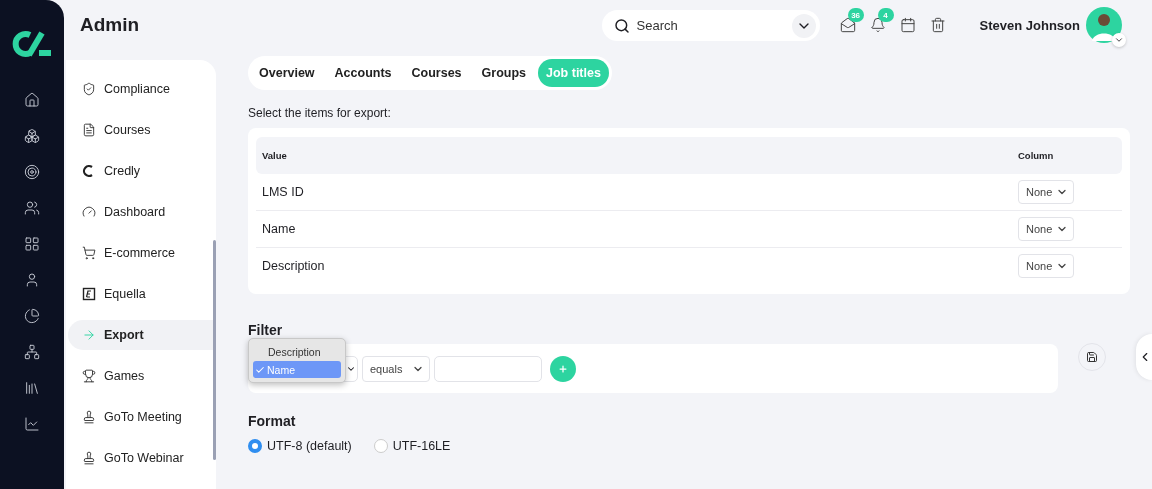  What do you see at coordinates (110, 25) in the screenshot?
I see `page-title: Admin` at bounding box center [110, 25].